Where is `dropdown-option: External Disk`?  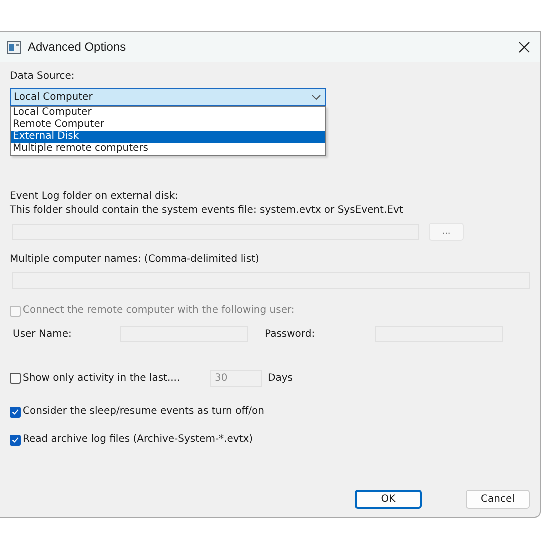
dropdown-option: External Disk is located at coordinates (168, 137).